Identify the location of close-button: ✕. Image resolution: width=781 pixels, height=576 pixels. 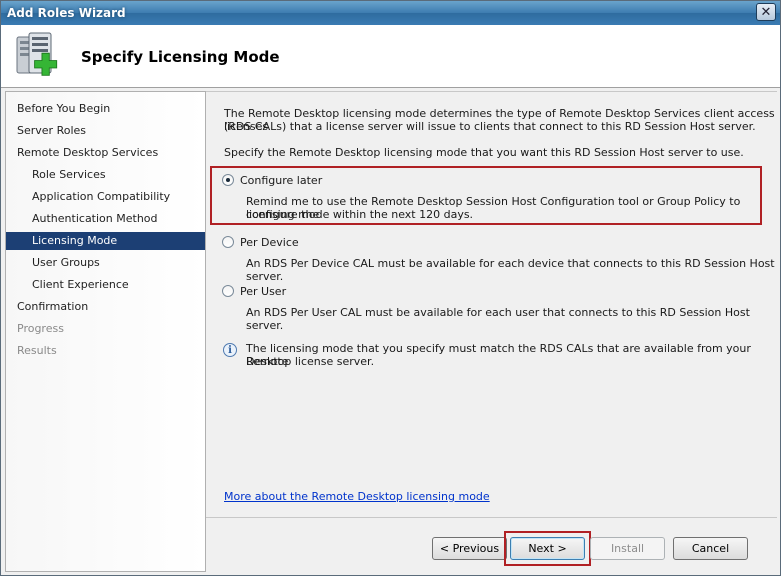
(766, 12).